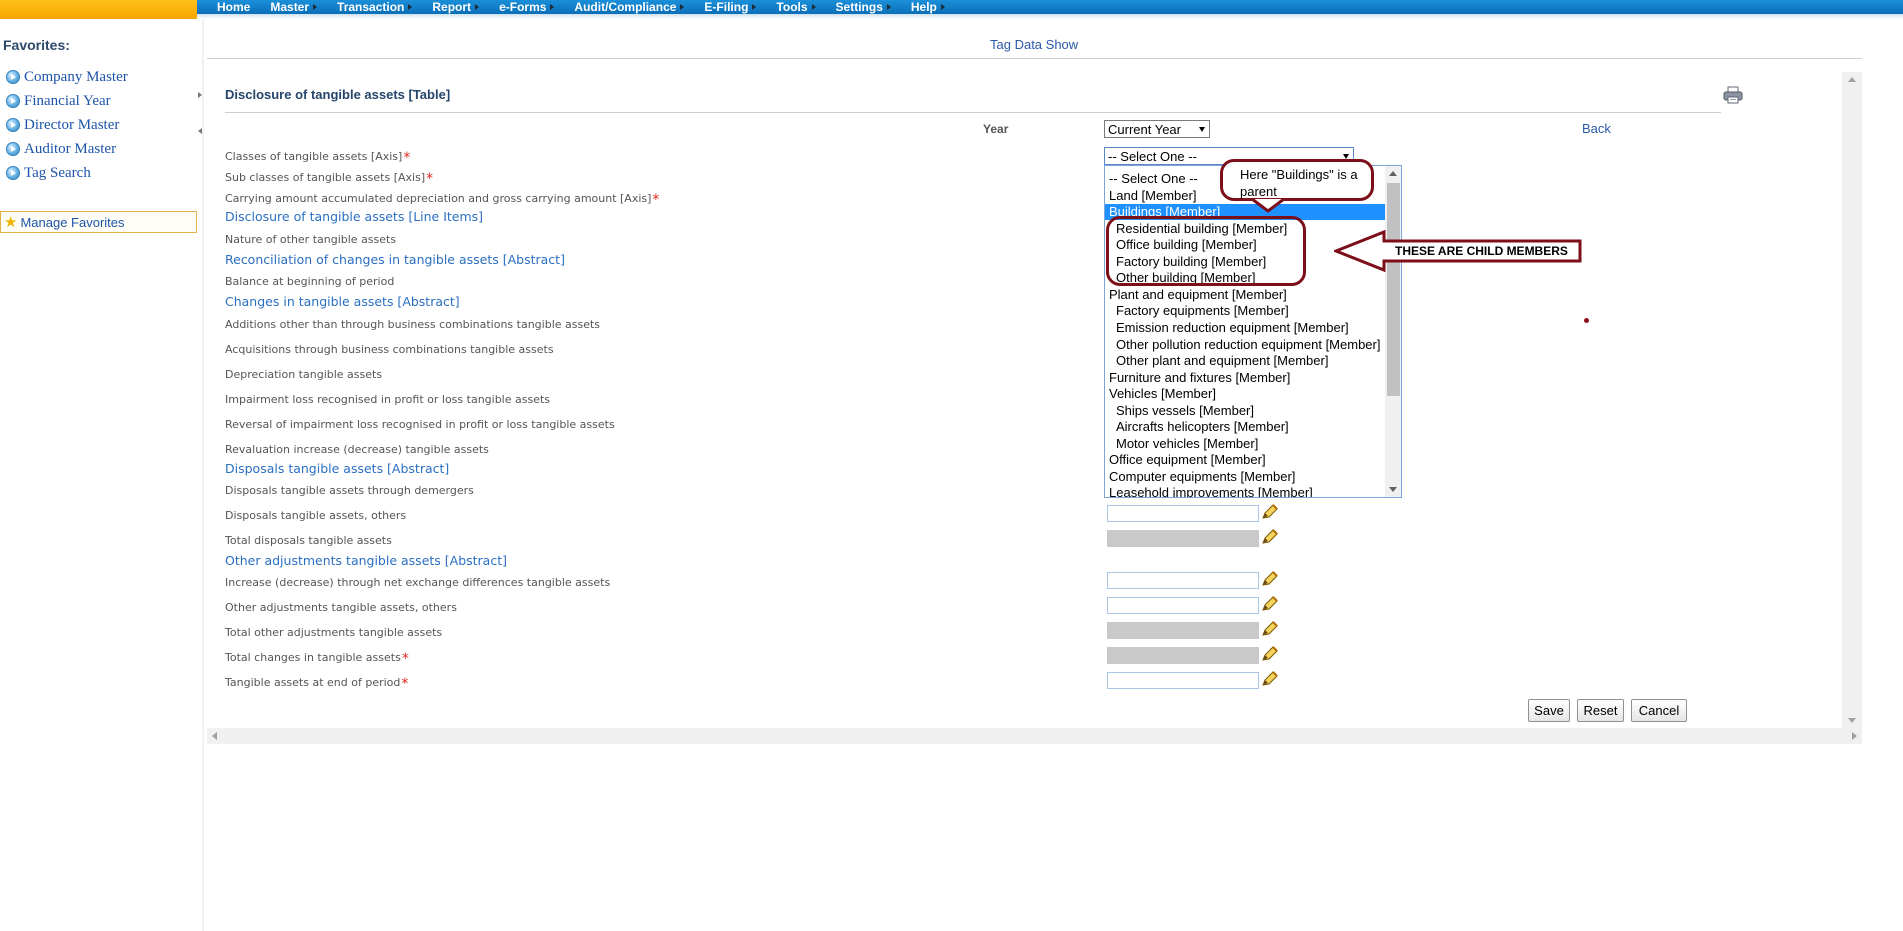 Image resolution: width=1903 pixels, height=931 pixels. I want to click on nav-item-transaction: Transaction, so click(375, 7).